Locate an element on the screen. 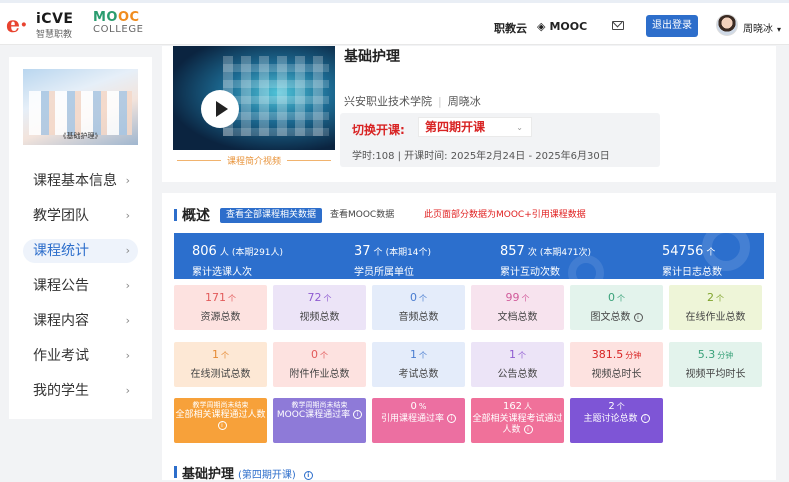 The height and width of the screenshot is (482, 789). course-school-teacher: 兴安职业技术学院 | 周晓冰 is located at coordinates (412, 101).